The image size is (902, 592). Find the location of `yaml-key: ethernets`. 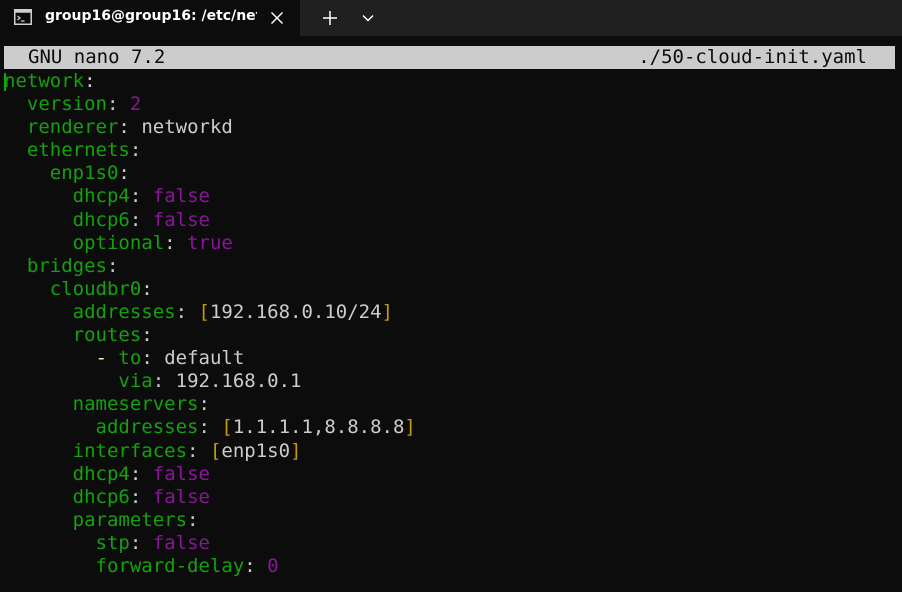

yaml-key: ethernets is located at coordinates (78, 150).